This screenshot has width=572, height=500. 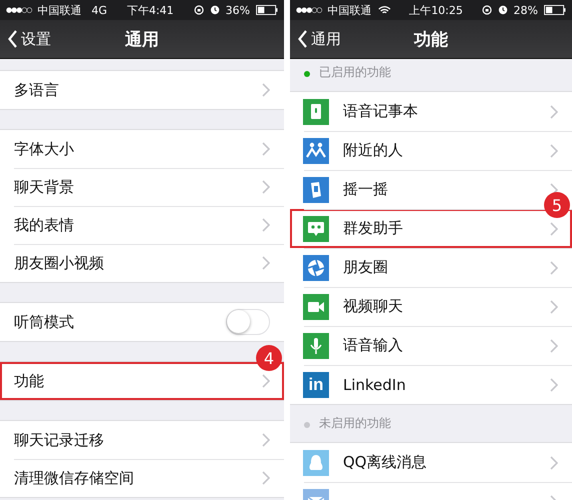 I want to click on row-label: 语音输入, so click(x=373, y=345).